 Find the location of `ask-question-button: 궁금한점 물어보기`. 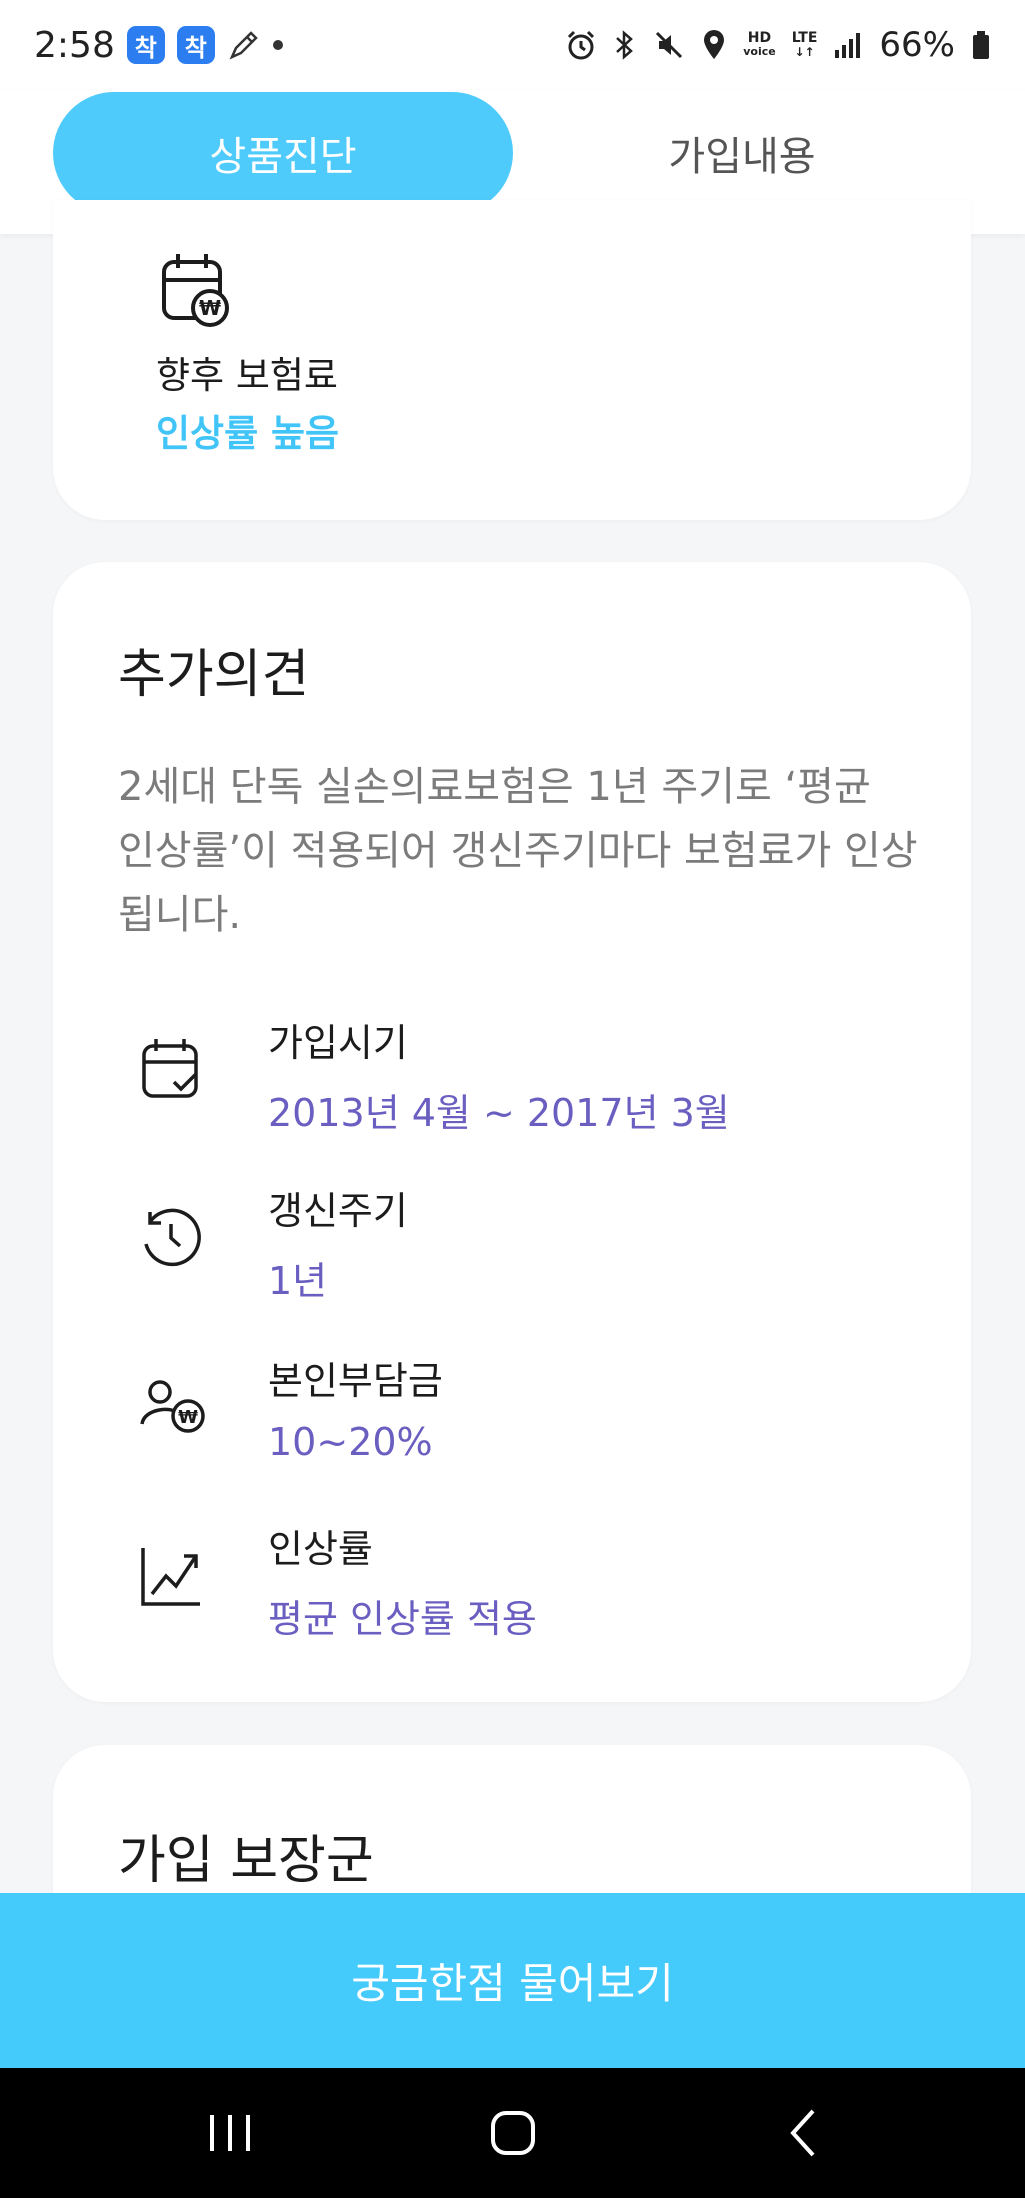

ask-question-button: 궁금한점 물어보기 is located at coordinates (512, 1980).